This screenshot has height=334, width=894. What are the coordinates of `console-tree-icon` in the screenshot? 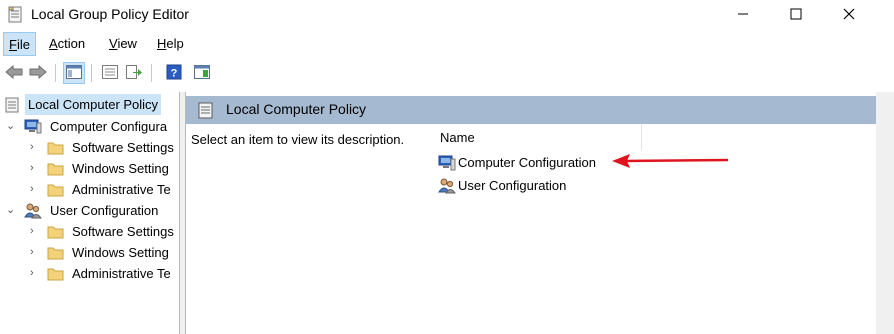 It's located at (74, 73).